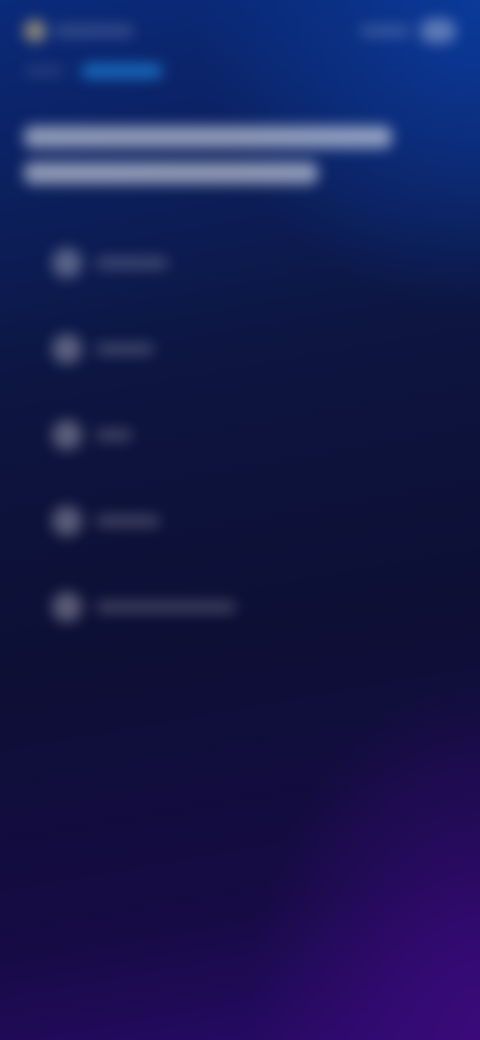  I want to click on page-title, so click(208, 162).